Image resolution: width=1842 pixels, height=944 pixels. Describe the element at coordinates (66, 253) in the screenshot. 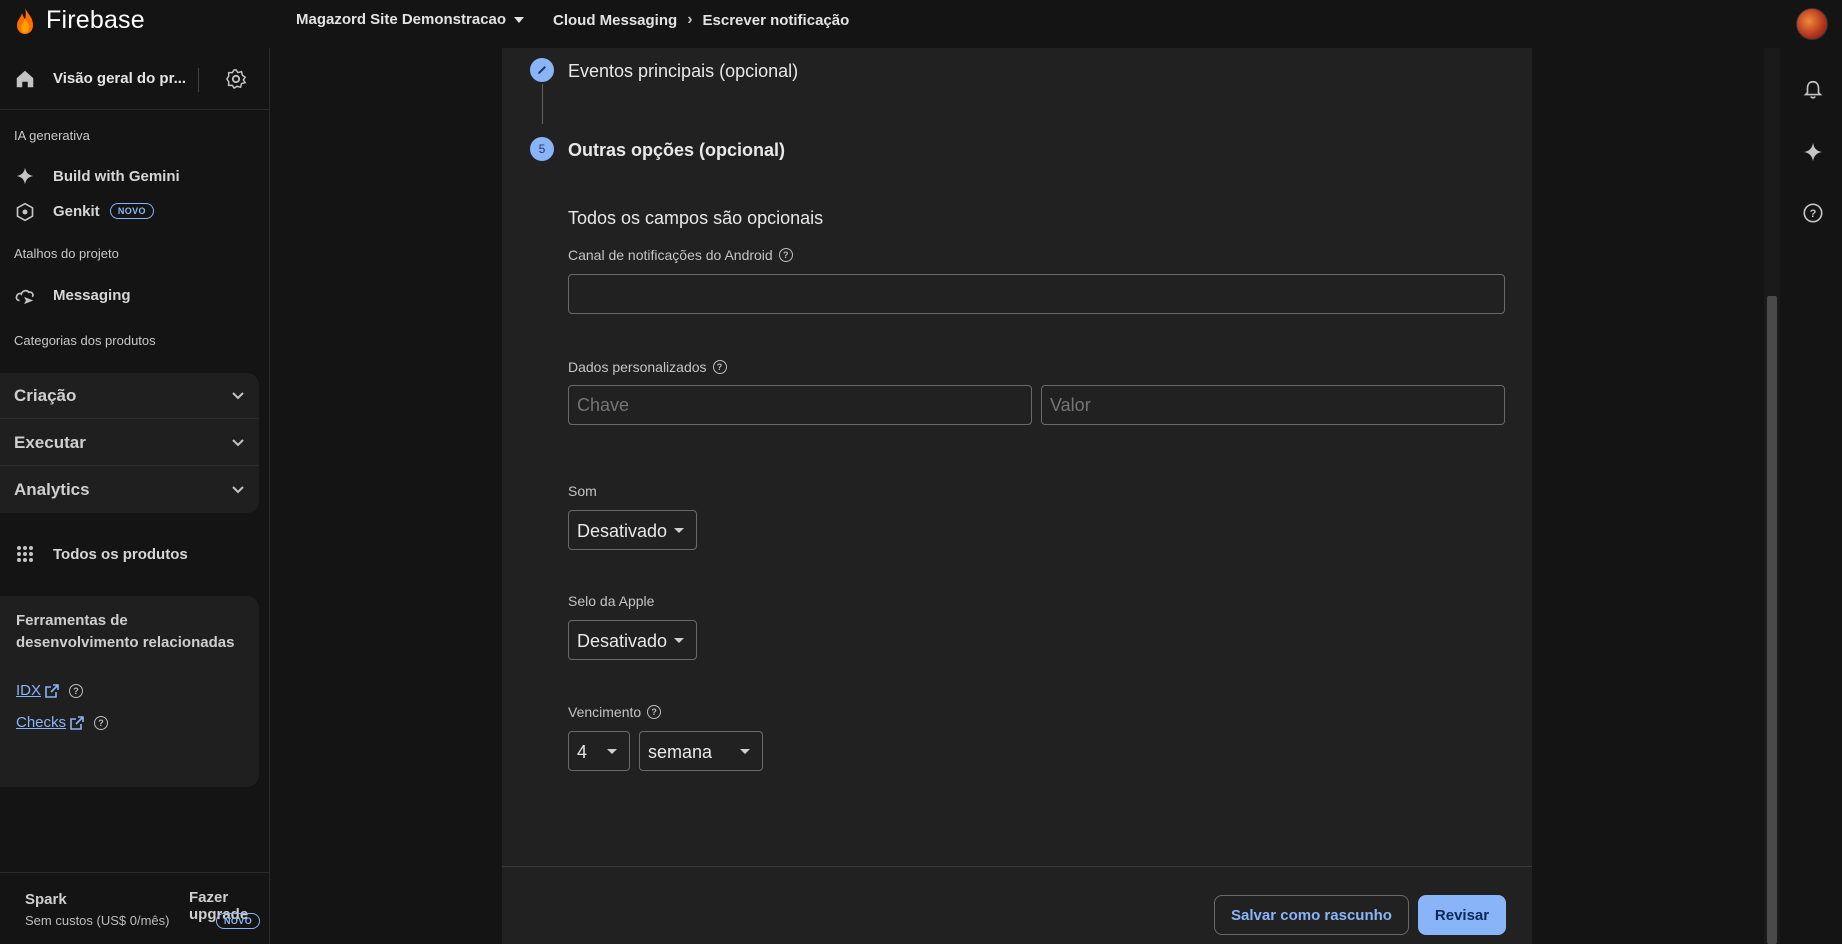

I see `section-label-shortcuts: Atalhos do projeto` at that location.